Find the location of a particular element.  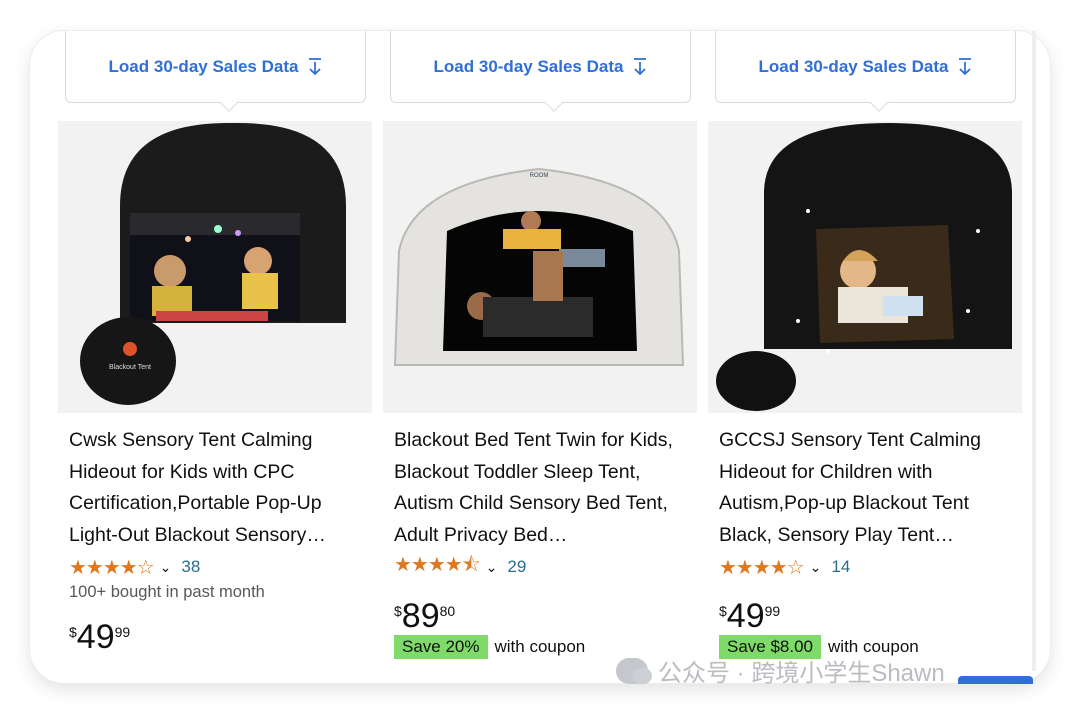

product-image is located at coordinates (865, 267).